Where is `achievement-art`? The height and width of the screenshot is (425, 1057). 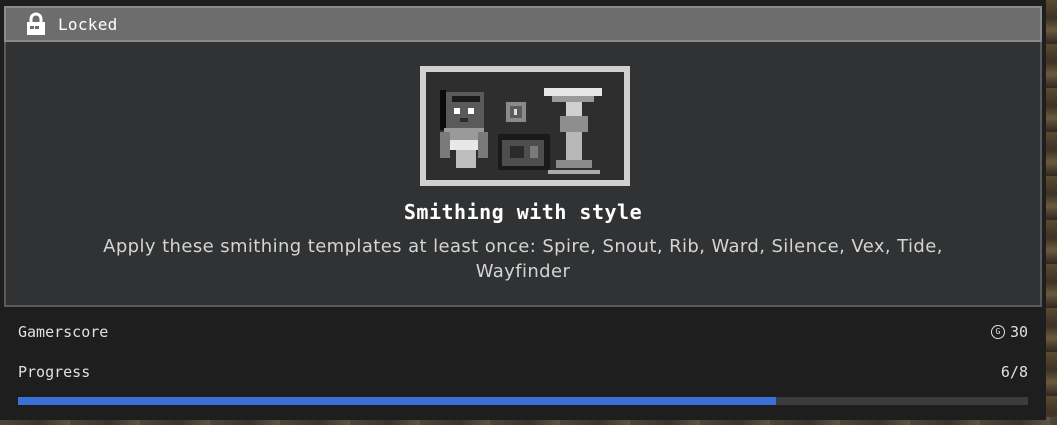 achievement-art is located at coordinates (525, 126).